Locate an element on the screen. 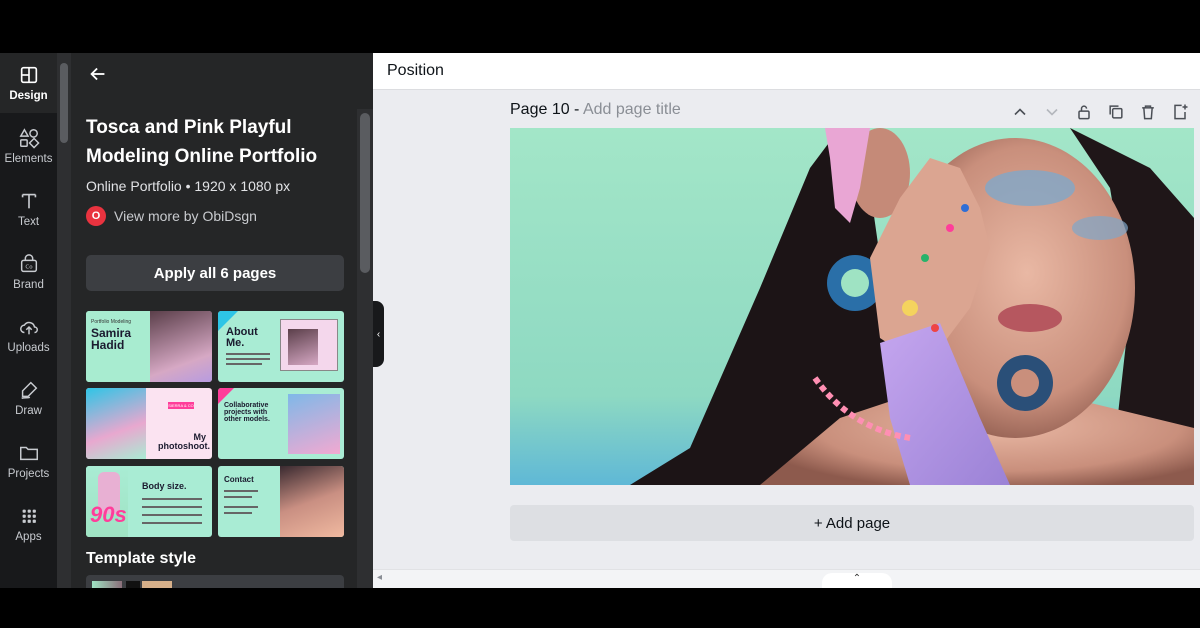  expand-notes-button: ⌃ is located at coordinates (857, 580).